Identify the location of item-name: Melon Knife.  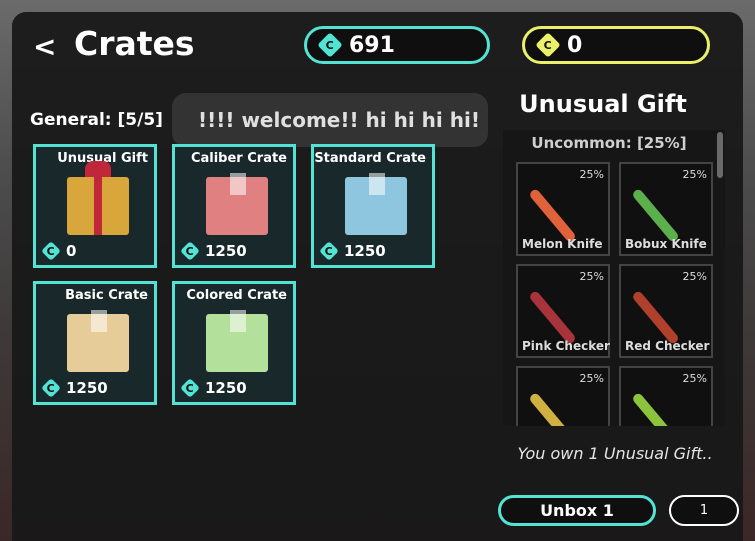
(562, 244).